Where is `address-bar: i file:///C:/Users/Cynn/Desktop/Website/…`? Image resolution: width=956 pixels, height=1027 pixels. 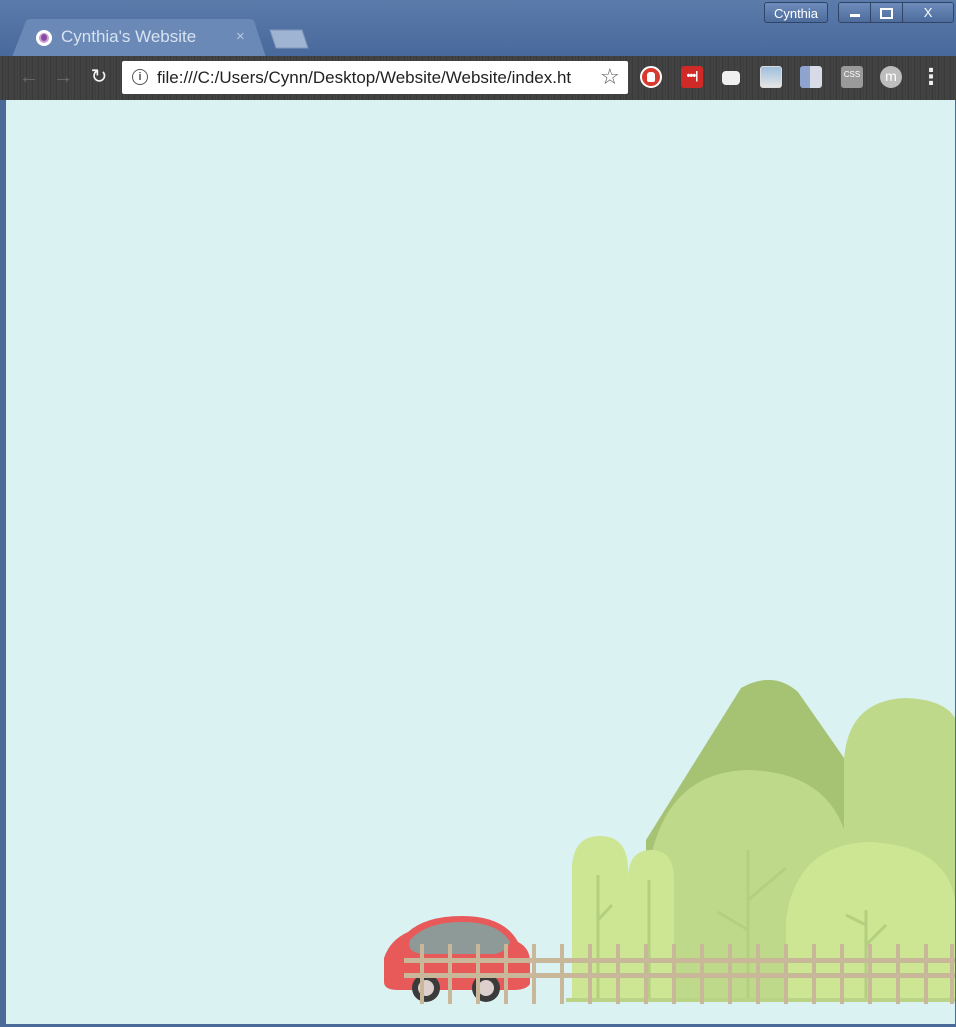 address-bar: i file:///C:/Users/Cynn/Desktop/Website/… is located at coordinates (375, 77).